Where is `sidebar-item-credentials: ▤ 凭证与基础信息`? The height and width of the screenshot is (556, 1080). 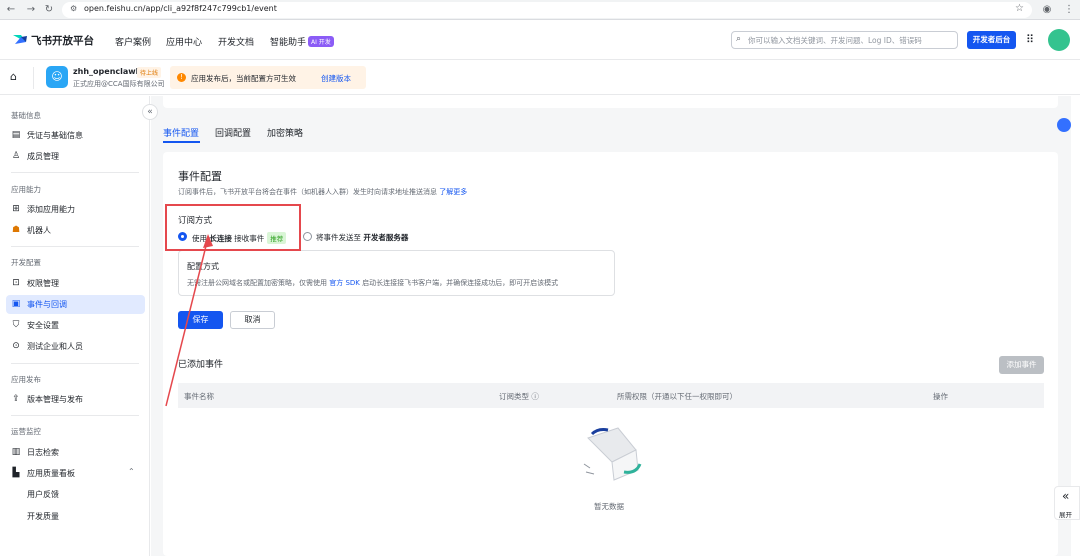 sidebar-item-credentials: ▤ 凭证与基础信息 is located at coordinates (75, 135).